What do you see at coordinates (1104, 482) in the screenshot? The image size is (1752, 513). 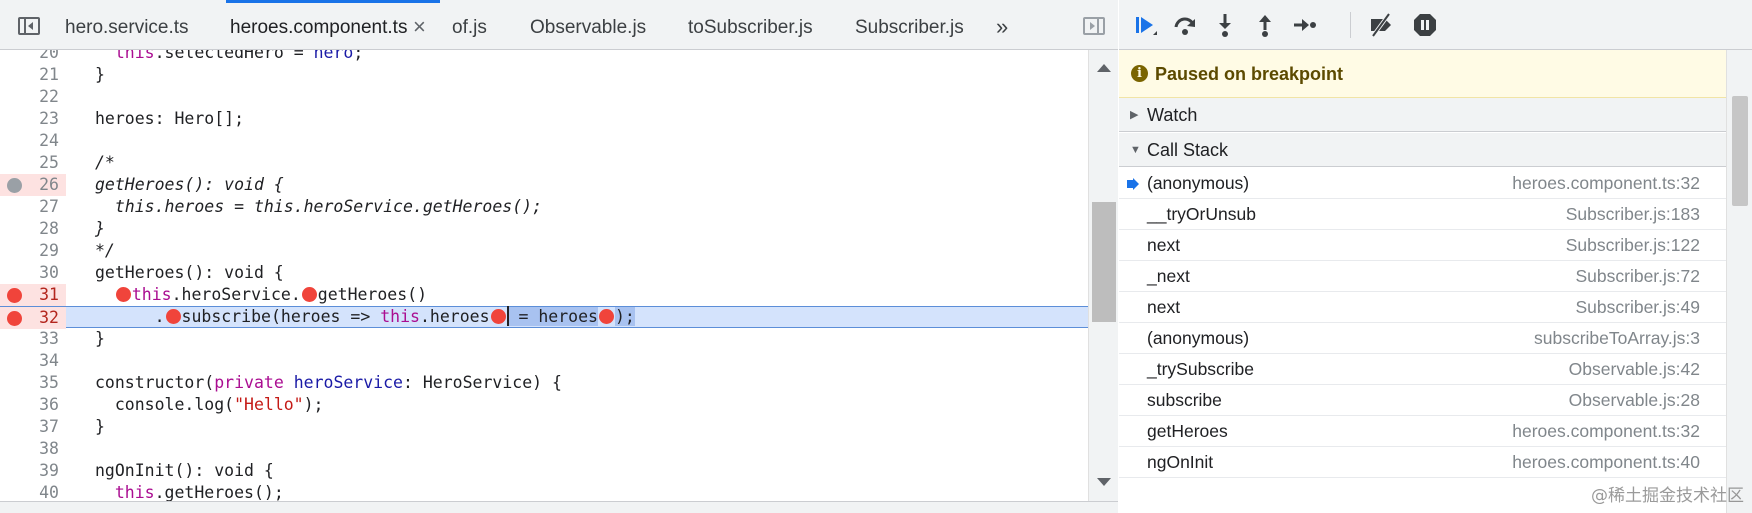 I see `scroll-down-icon` at bounding box center [1104, 482].